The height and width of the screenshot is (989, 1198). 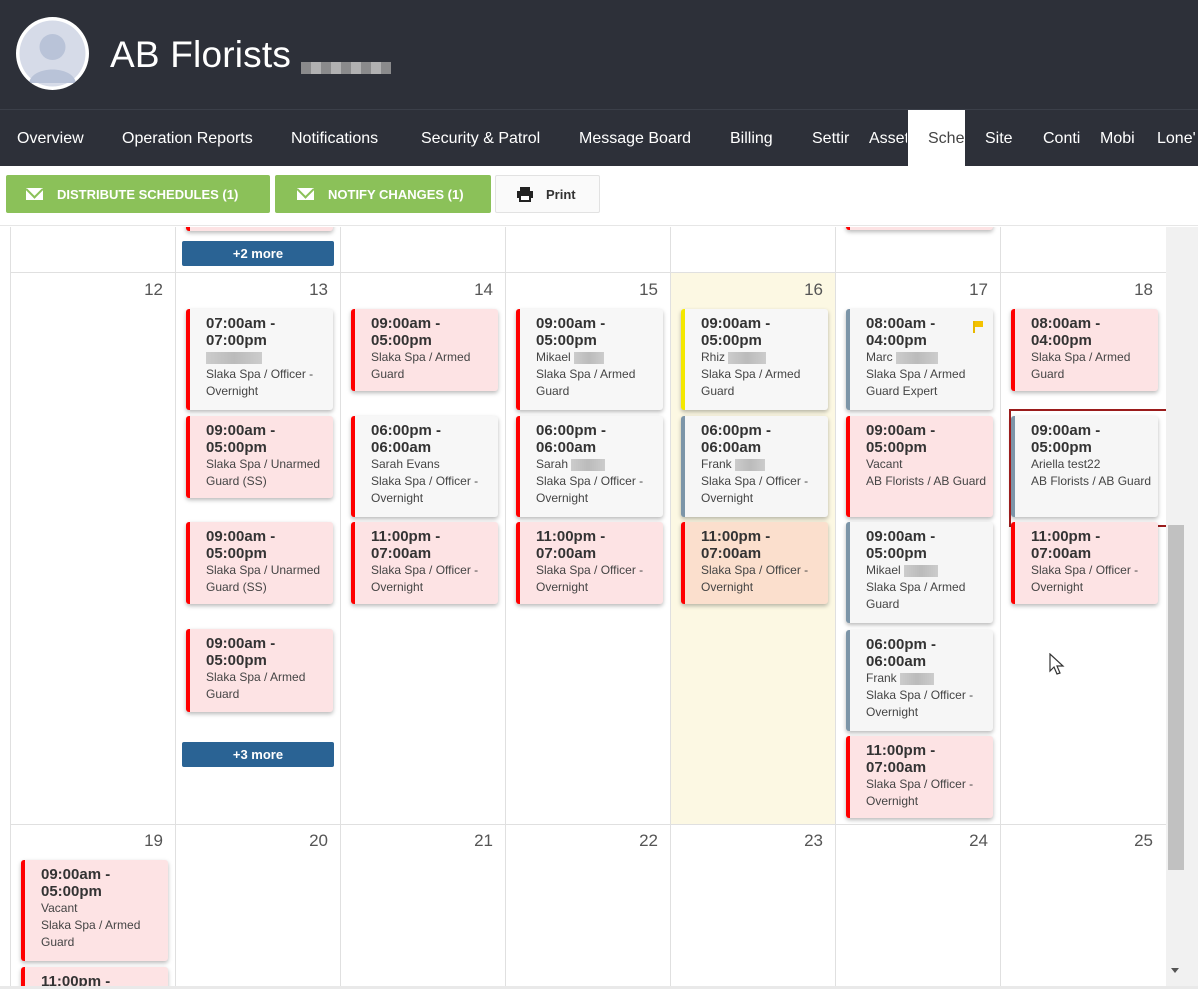 I want to click on flag-icon, so click(x=978, y=327).